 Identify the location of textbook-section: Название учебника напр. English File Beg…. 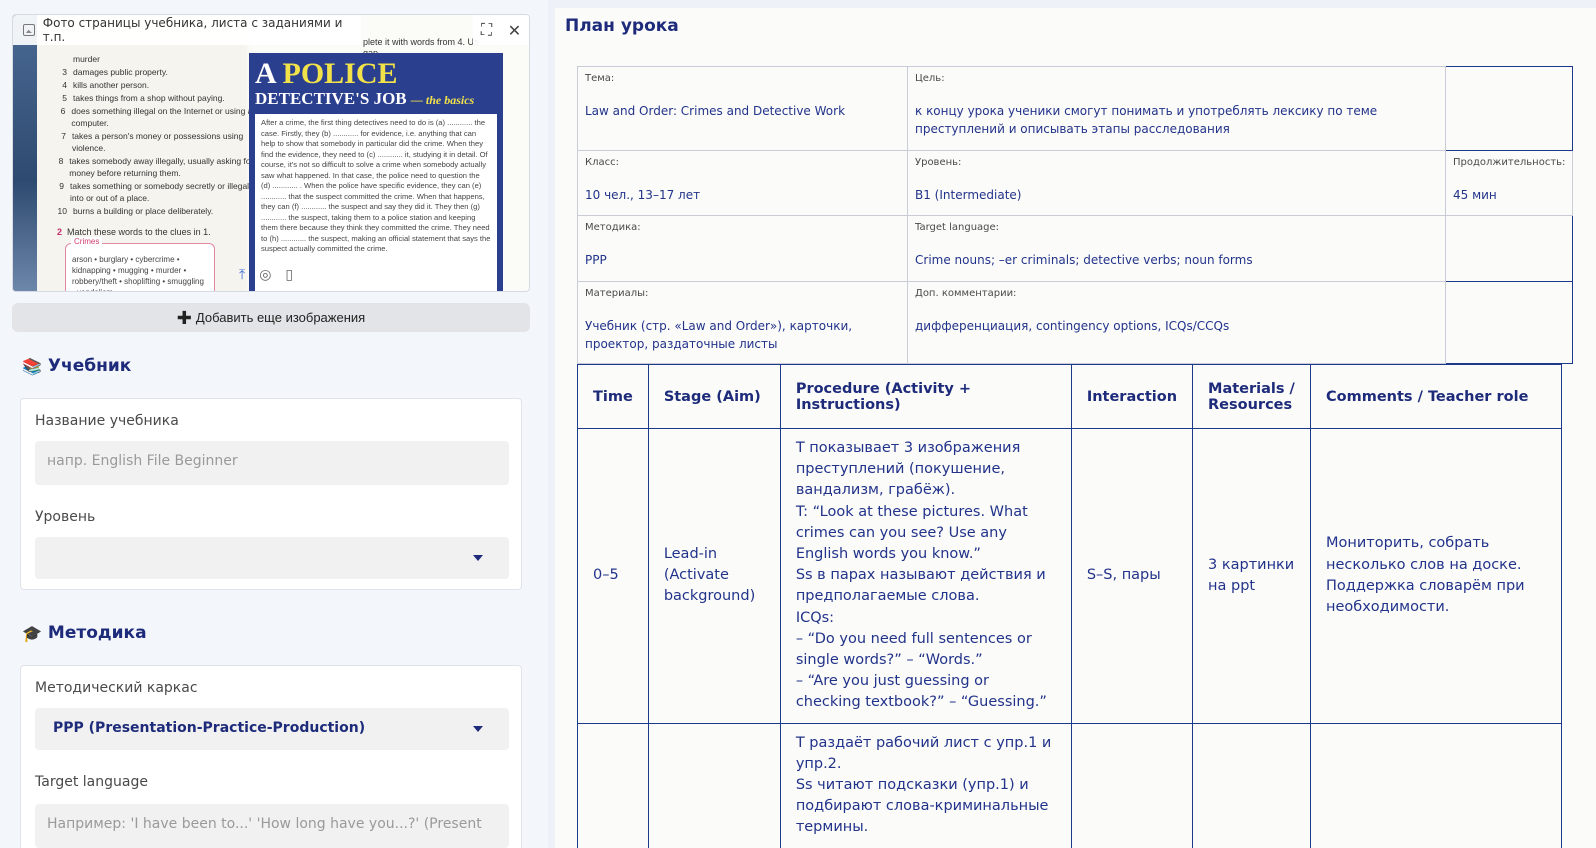
(271, 494).